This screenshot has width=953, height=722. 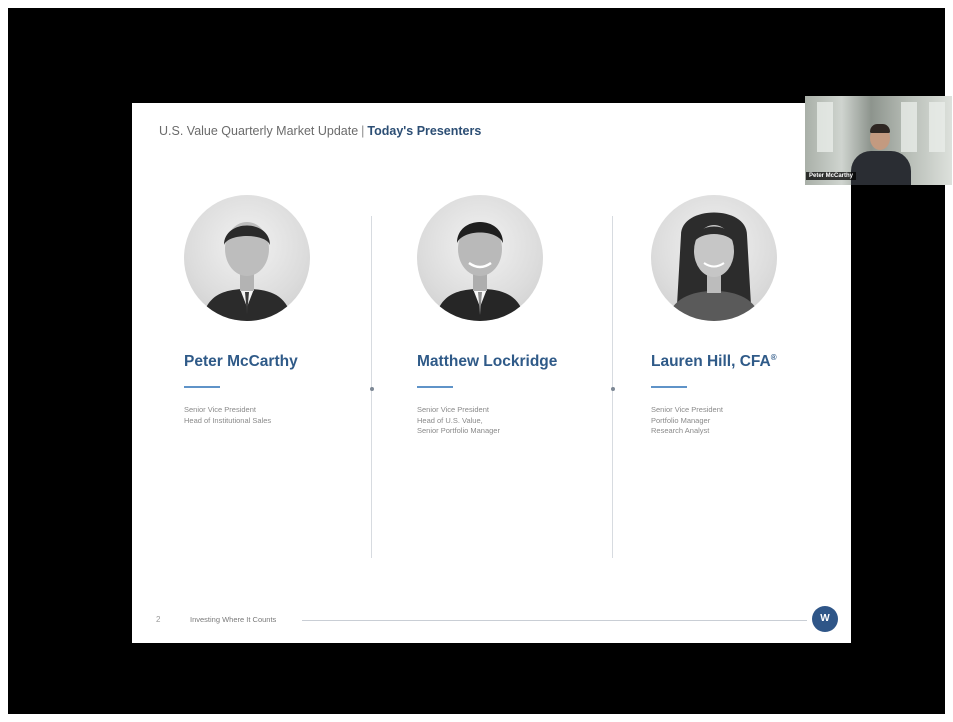 I want to click on participant-name-label: Peter McCarthy, so click(x=831, y=176).